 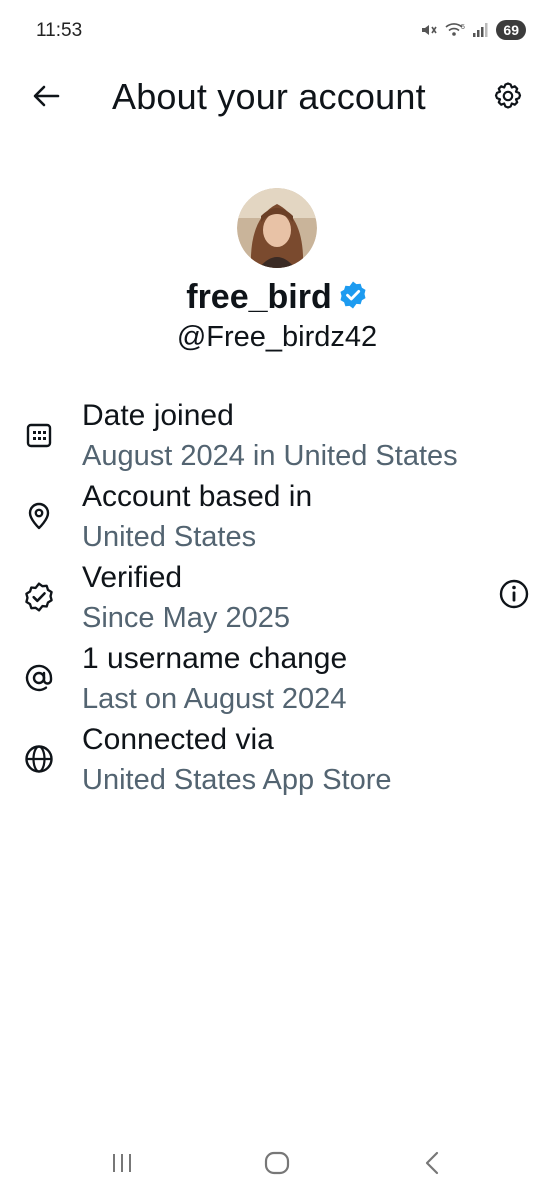 I want to click on profile-section: free_bird @Free_birdz42, so click(x=277, y=271).